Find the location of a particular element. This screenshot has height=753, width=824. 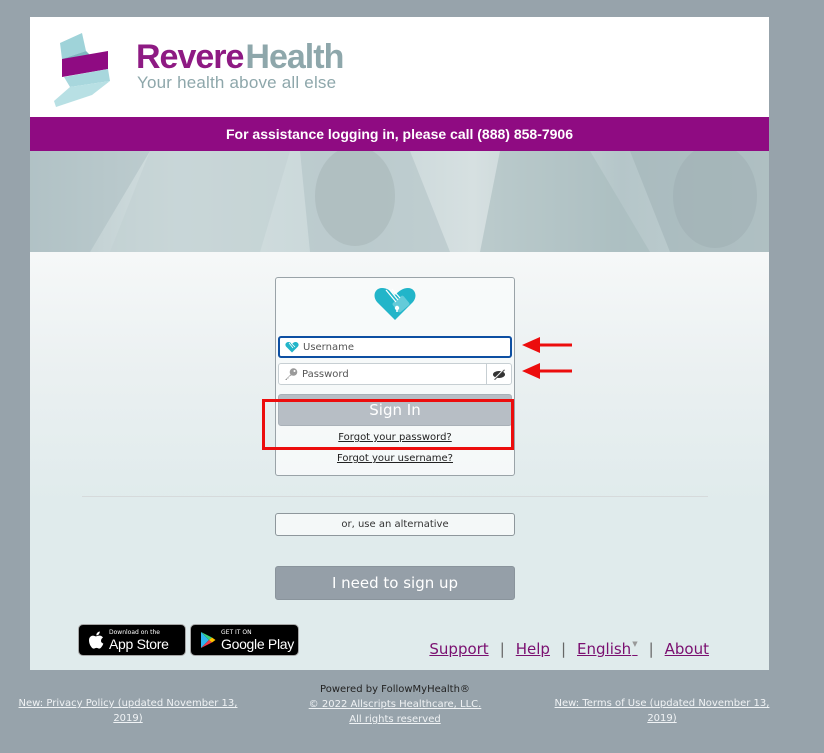

footer-links: Support | Help | English▼ | About is located at coordinates (569, 649).